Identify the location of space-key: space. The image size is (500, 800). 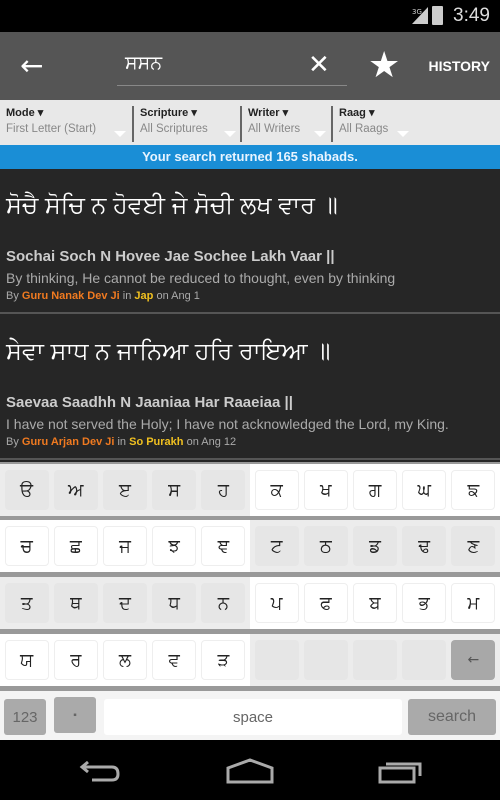
(253, 717).